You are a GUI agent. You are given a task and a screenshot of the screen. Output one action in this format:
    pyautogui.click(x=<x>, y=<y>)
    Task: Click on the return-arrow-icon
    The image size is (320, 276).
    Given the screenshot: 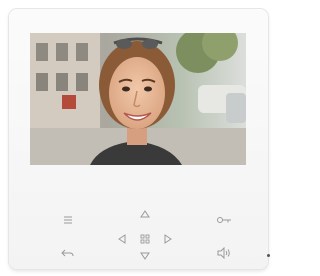 What is the action you would take?
    pyautogui.click(x=67, y=253)
    